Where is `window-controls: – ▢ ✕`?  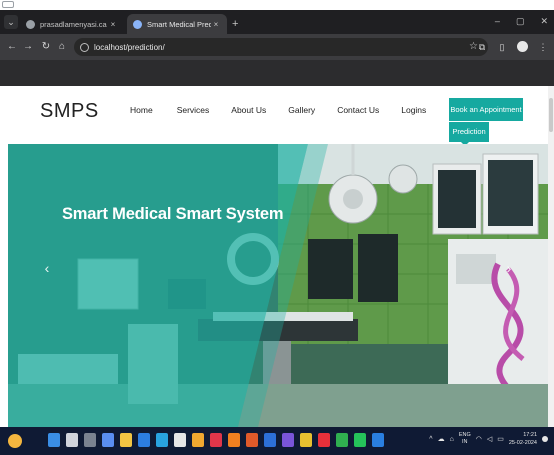 window-controls: – ▢ ✕ is located at coordinates (521, 21).